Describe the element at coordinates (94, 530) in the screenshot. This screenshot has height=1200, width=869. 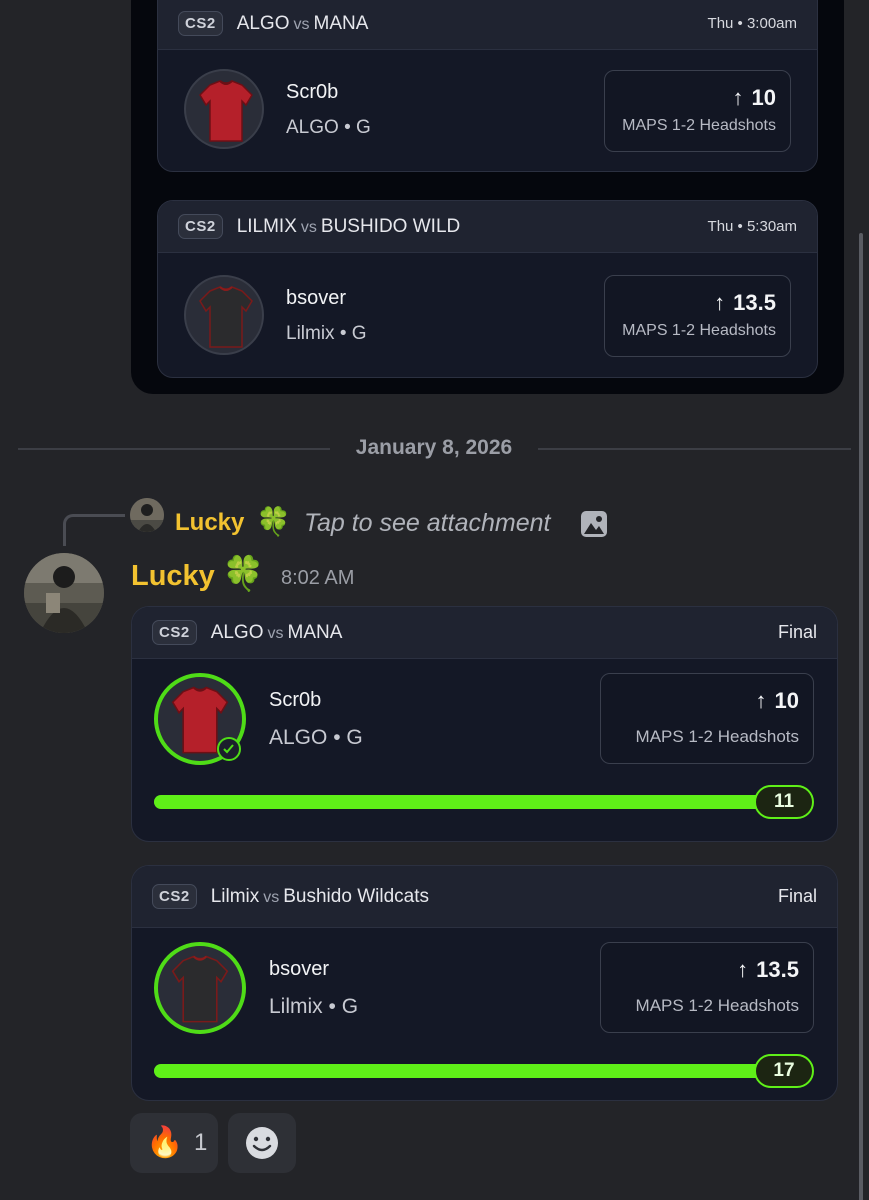
I see `reply-connector` at that location.